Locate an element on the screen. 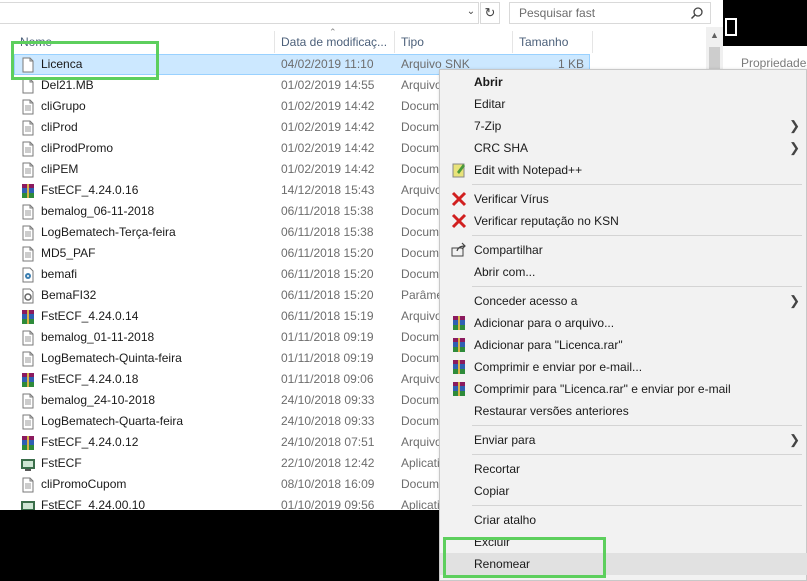 This screenshot has width=807, height=581. menu-item-label: Recortar is located at coordinates (497, 469).